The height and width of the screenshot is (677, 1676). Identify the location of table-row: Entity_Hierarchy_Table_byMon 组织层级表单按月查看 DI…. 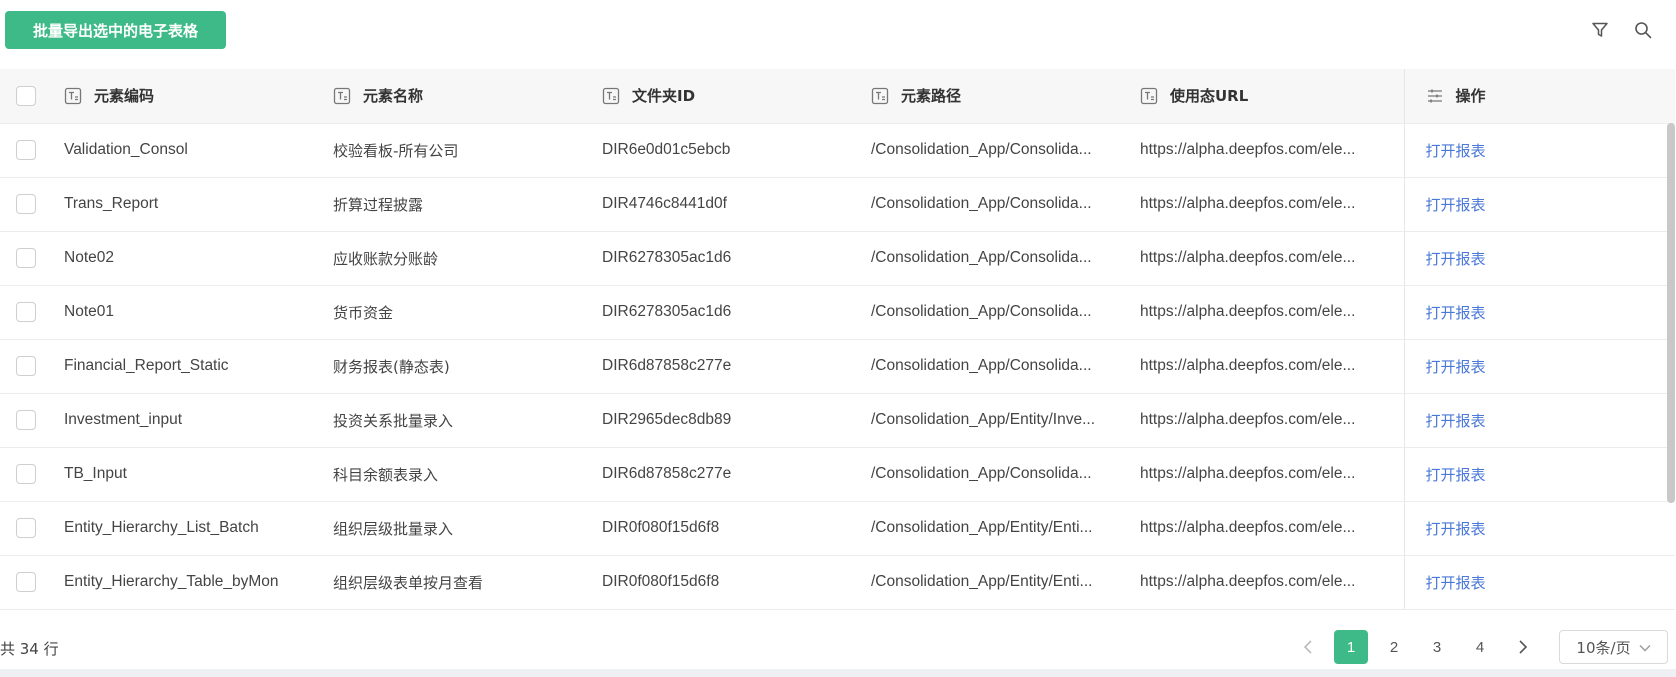
(837, 582).